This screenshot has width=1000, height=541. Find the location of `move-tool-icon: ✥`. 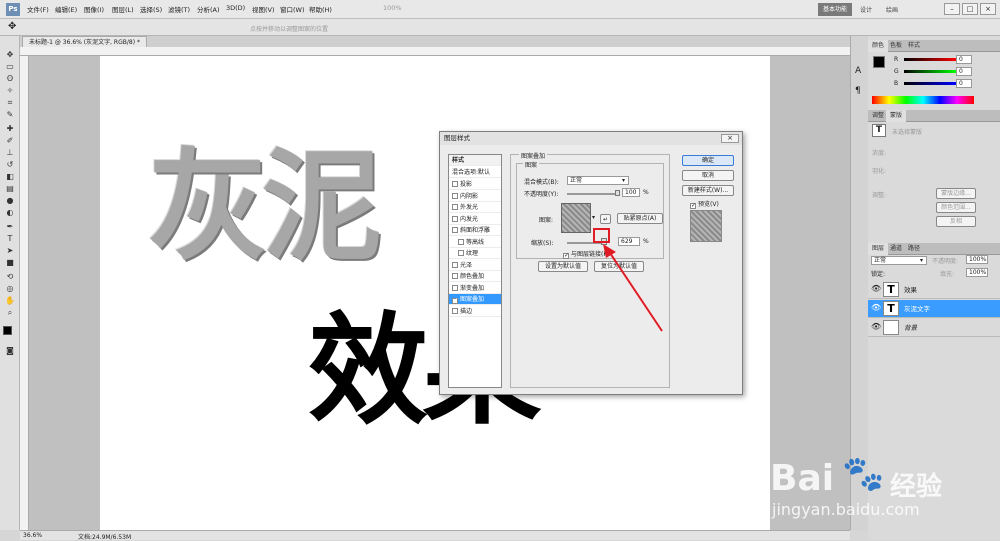

move-tool-icon: ✥ is located at coordinates (12, 26).